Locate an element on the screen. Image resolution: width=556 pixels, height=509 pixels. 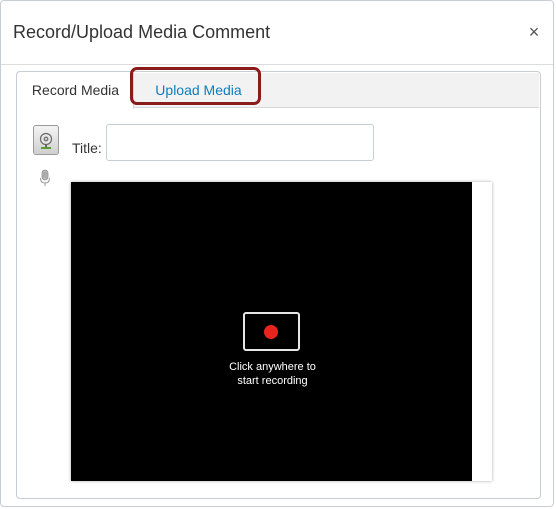
record-hint-line1: Click anywhere to is located at coordinates (272, 367).